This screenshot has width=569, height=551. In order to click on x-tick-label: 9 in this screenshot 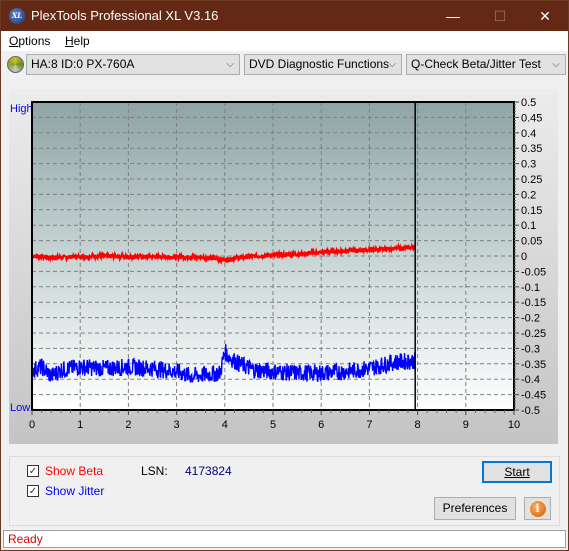, I will do `click(466, 425)`.